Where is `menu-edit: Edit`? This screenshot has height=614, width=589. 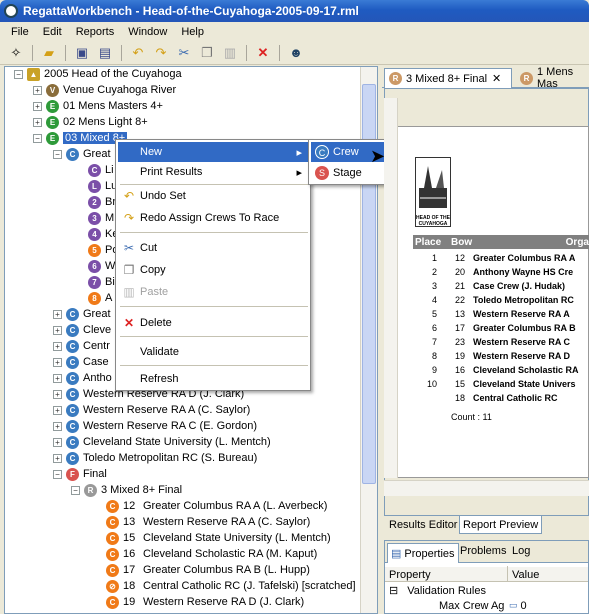
menu-edit: Edit is located at coordinates (52, 32).